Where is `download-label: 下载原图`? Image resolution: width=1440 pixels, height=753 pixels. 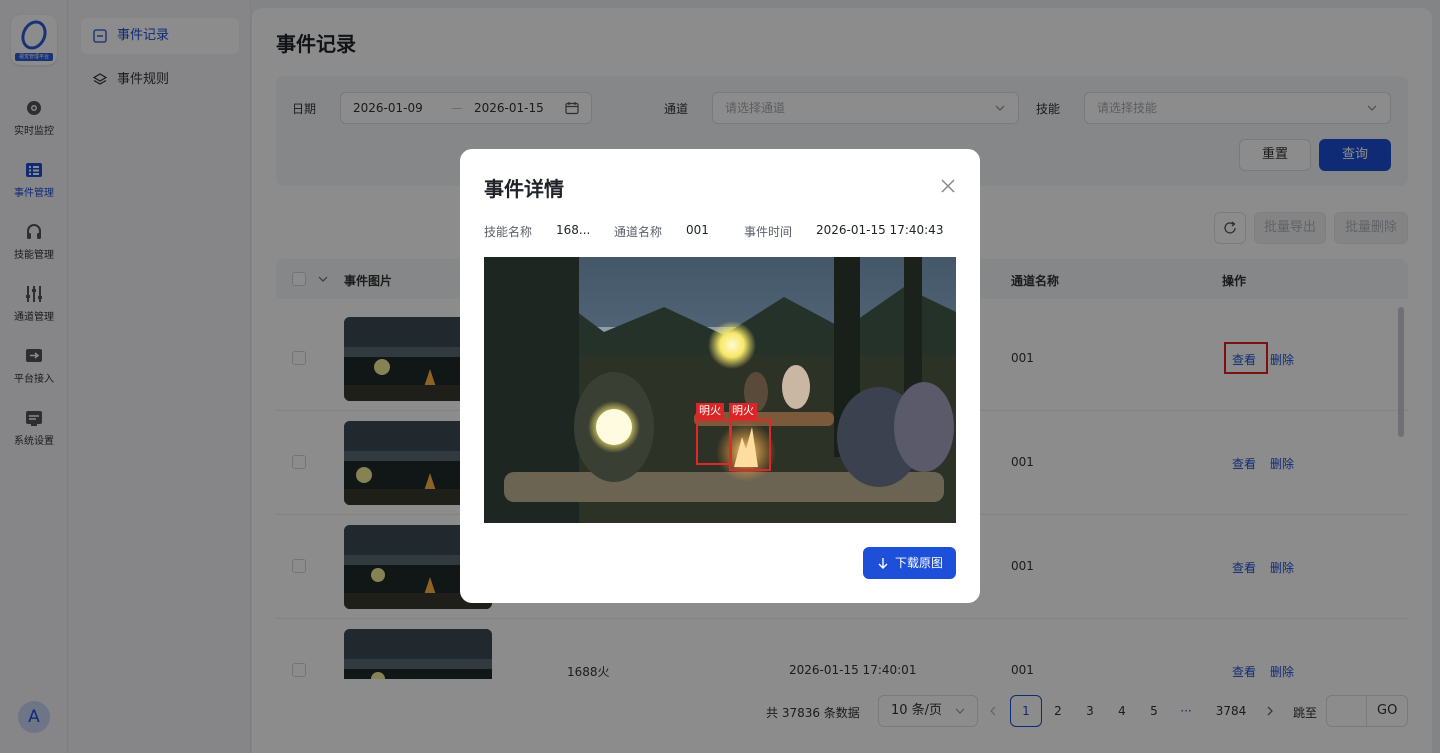 download-label: 下载原图 is located at coordinates (919, 563).